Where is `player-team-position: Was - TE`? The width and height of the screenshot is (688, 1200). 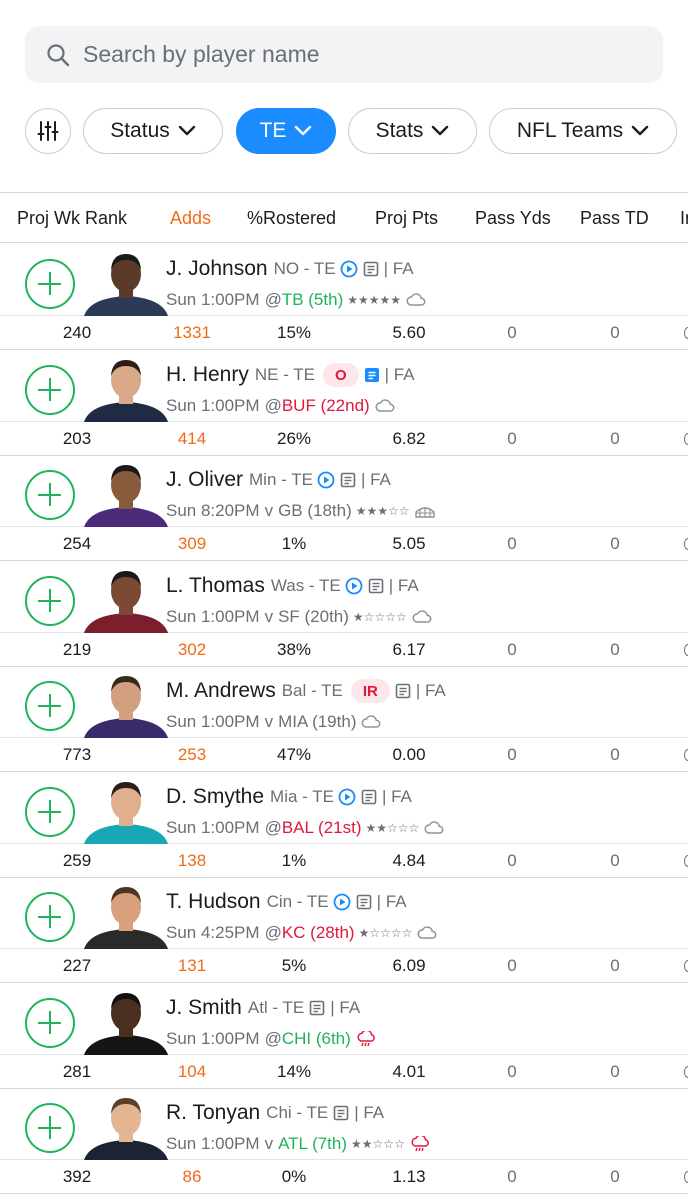 player-team-position: Was - TE is located at coordinates (305, 585).